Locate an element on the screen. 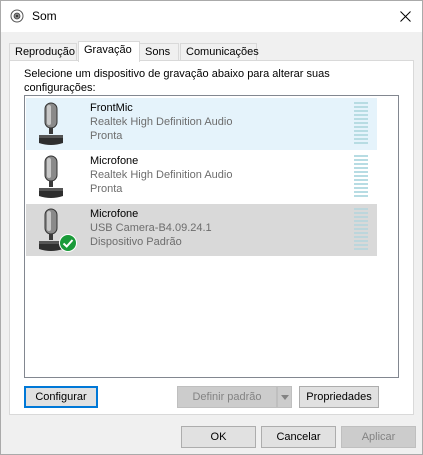  title-bar: Som is located at coordinates (211, 16).